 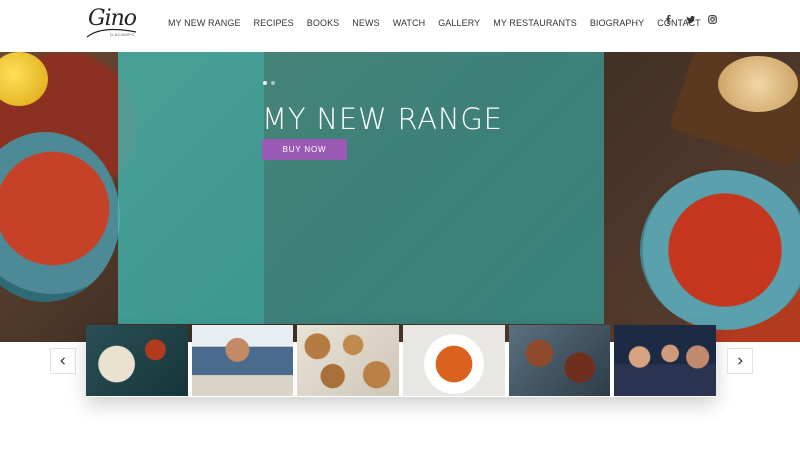 I want to click on slide-dot-active, so click(x=265, y=83).